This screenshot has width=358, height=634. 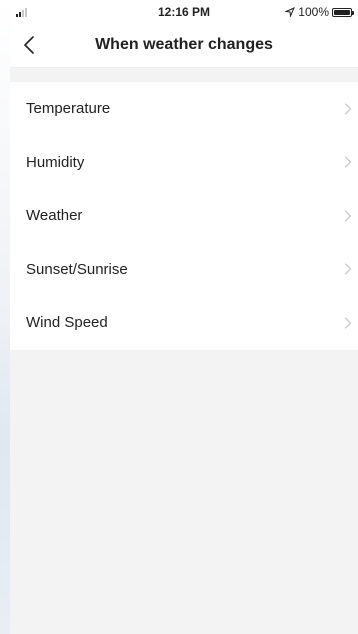 What do you see at coordinates (67, 323) in the screenshot?
I see `list-item-label: Wind Speed` at bounding box center [67, 323].